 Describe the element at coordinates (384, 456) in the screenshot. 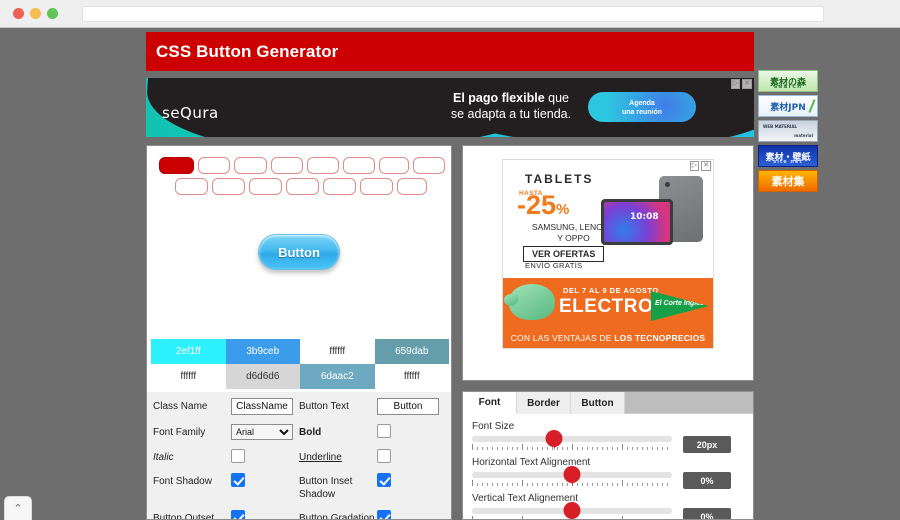

I see `underline-checkbox` at that location.